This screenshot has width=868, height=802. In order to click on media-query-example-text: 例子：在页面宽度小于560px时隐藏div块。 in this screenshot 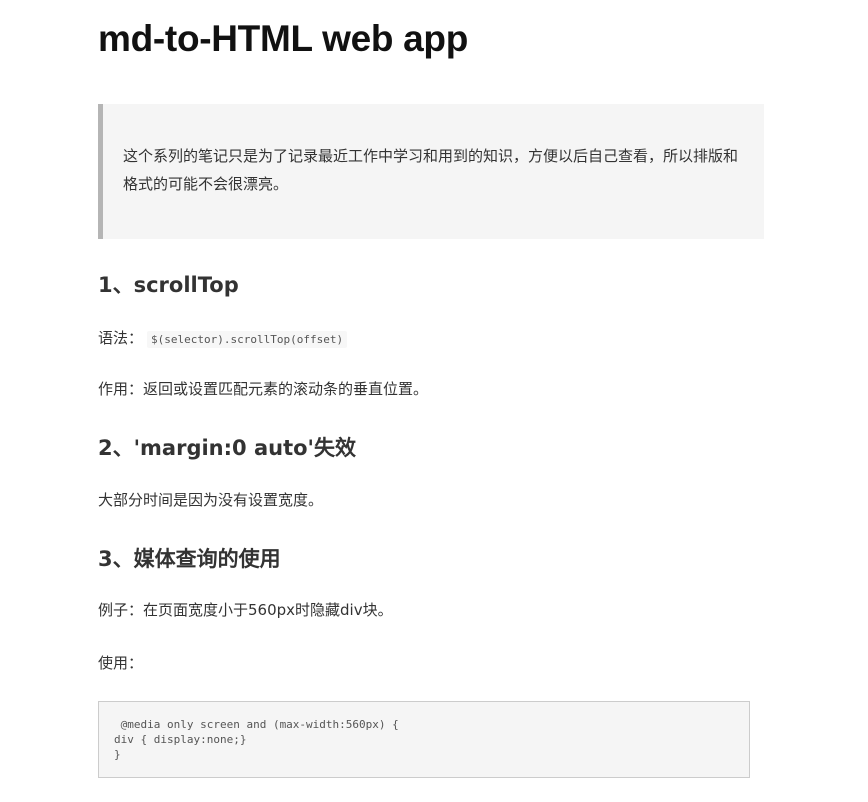, I will do `click(245, 610)`.